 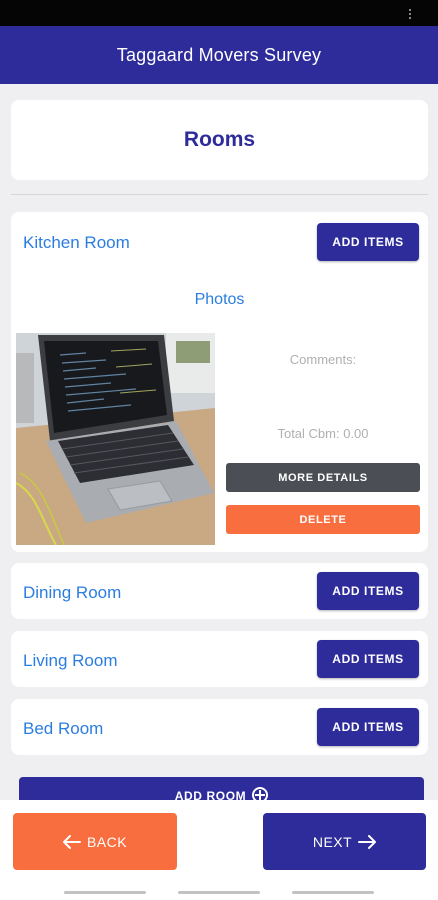 What do you see at coordinates (210, 794) in the screenshot?
I see `add-room-label: ADD ROOM` at bounding box center [210, 794].